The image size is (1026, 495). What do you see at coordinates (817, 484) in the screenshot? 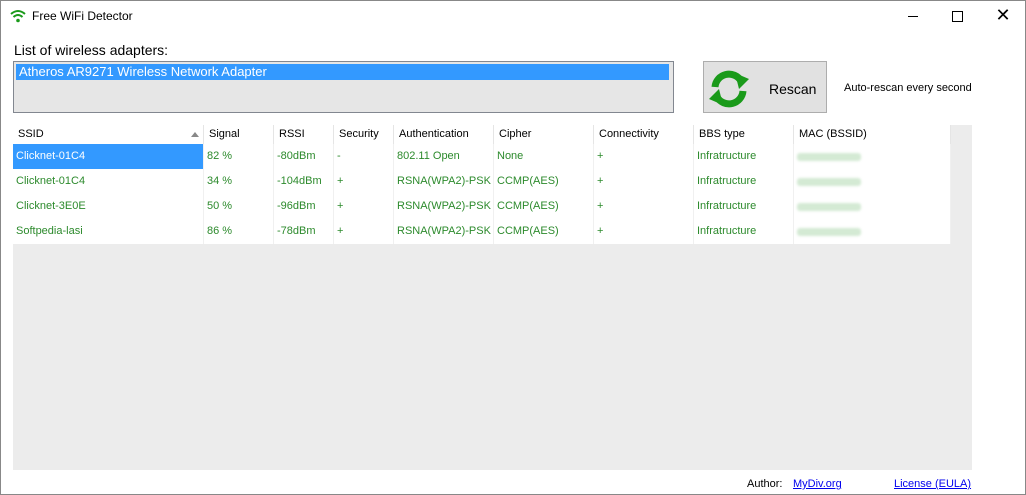
I see `author-link: MyDiv.org` at bounding box center [817, 484].